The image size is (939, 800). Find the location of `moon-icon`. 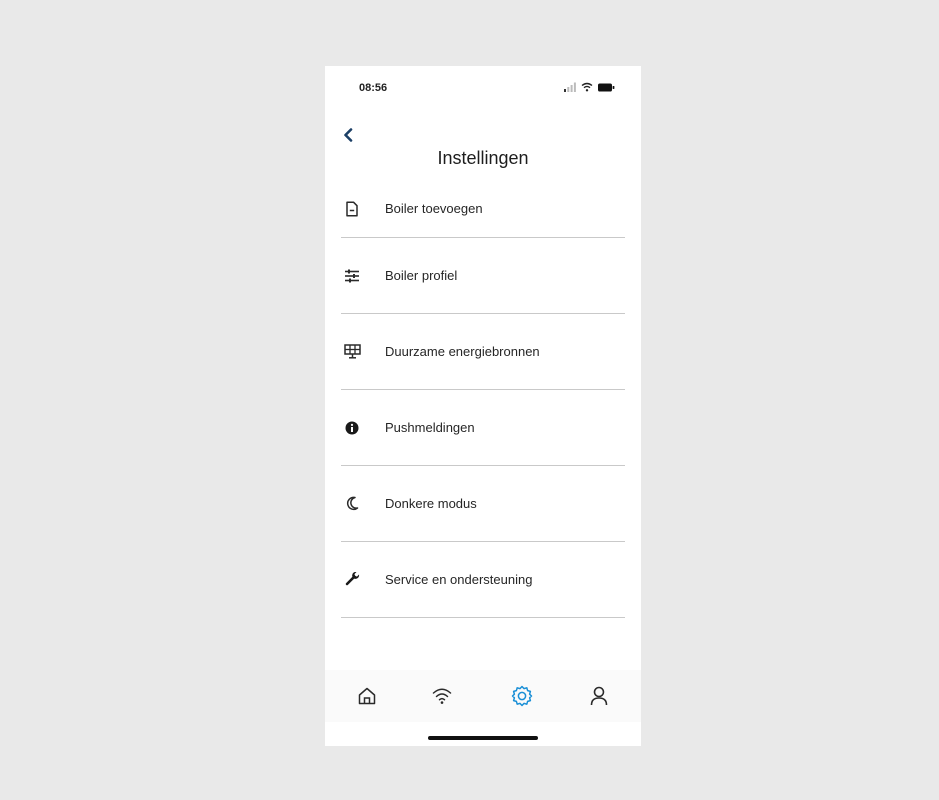

moon-icon is located at coordinates (352, 504).